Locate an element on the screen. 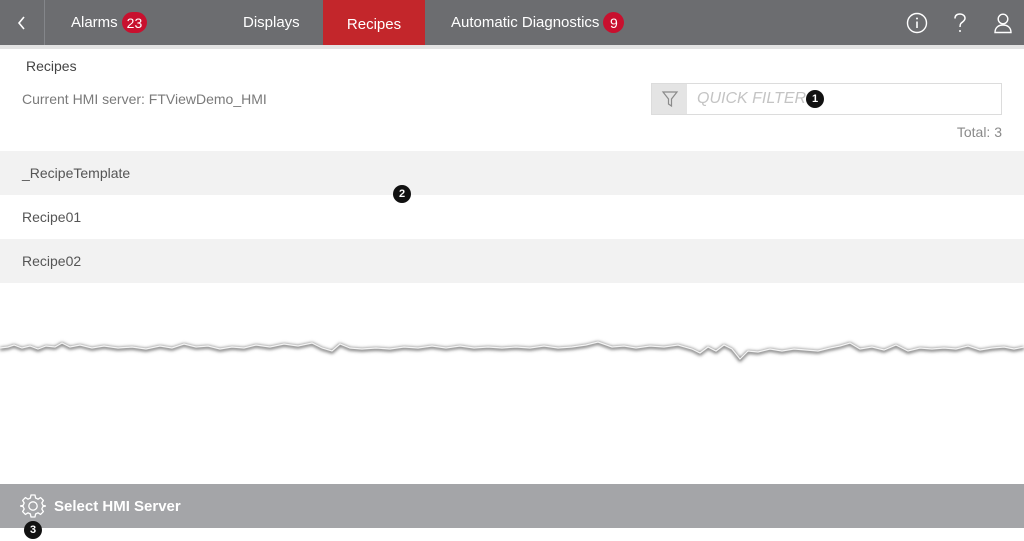  callout-3: 3 is located at coordinates (33, 530).